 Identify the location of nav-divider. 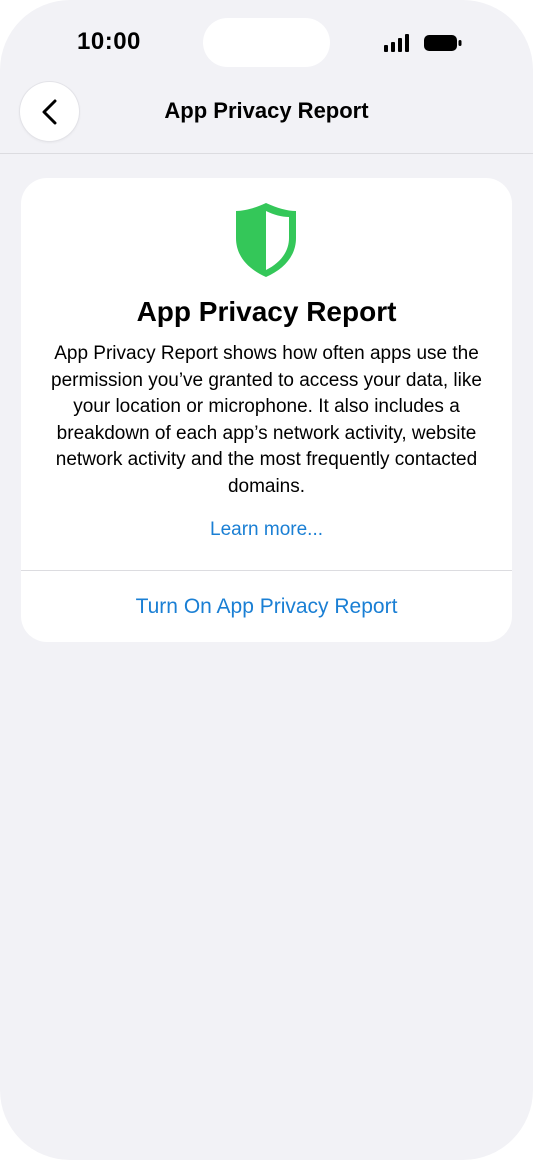
(266, 153).